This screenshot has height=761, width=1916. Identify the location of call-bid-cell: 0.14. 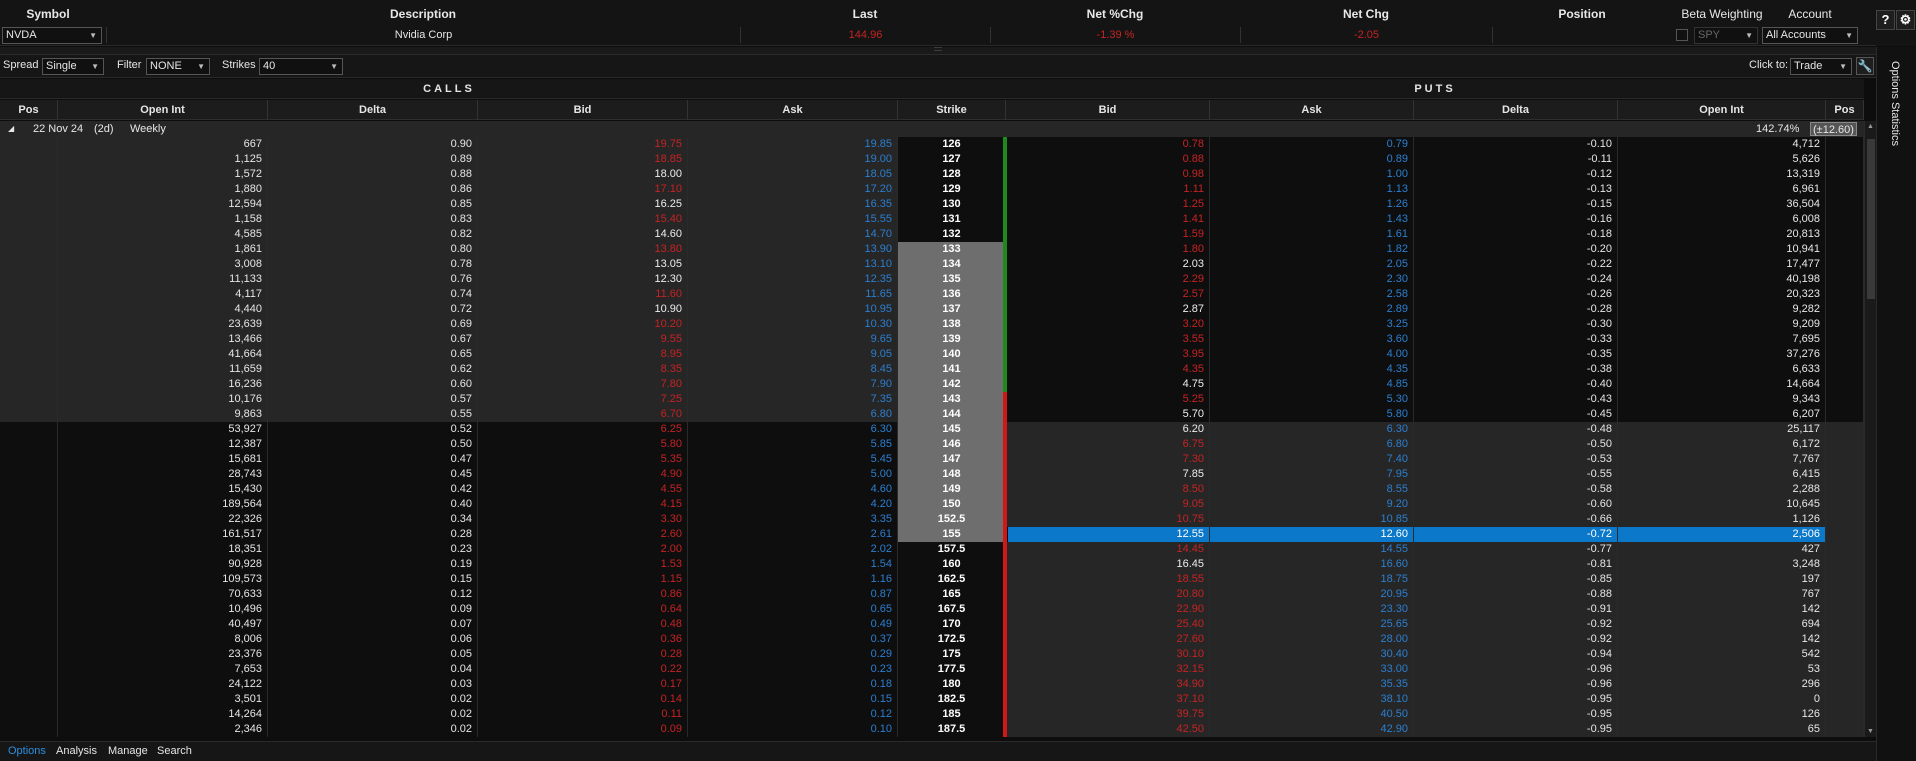
(583, 699).